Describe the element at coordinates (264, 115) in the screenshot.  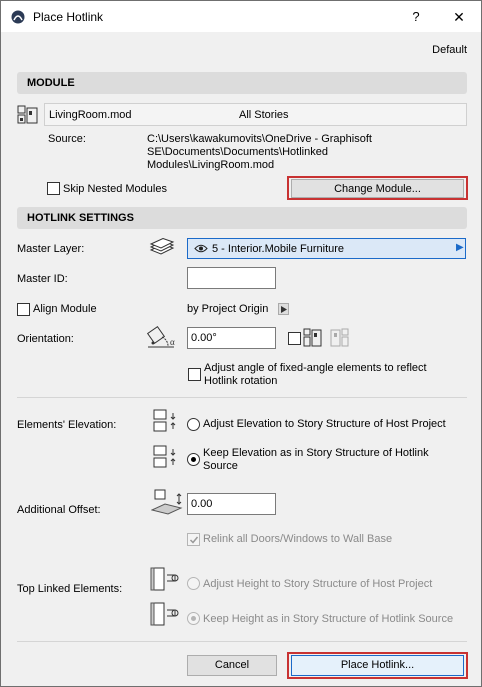
I see `module-stories: All Stories` at that location.